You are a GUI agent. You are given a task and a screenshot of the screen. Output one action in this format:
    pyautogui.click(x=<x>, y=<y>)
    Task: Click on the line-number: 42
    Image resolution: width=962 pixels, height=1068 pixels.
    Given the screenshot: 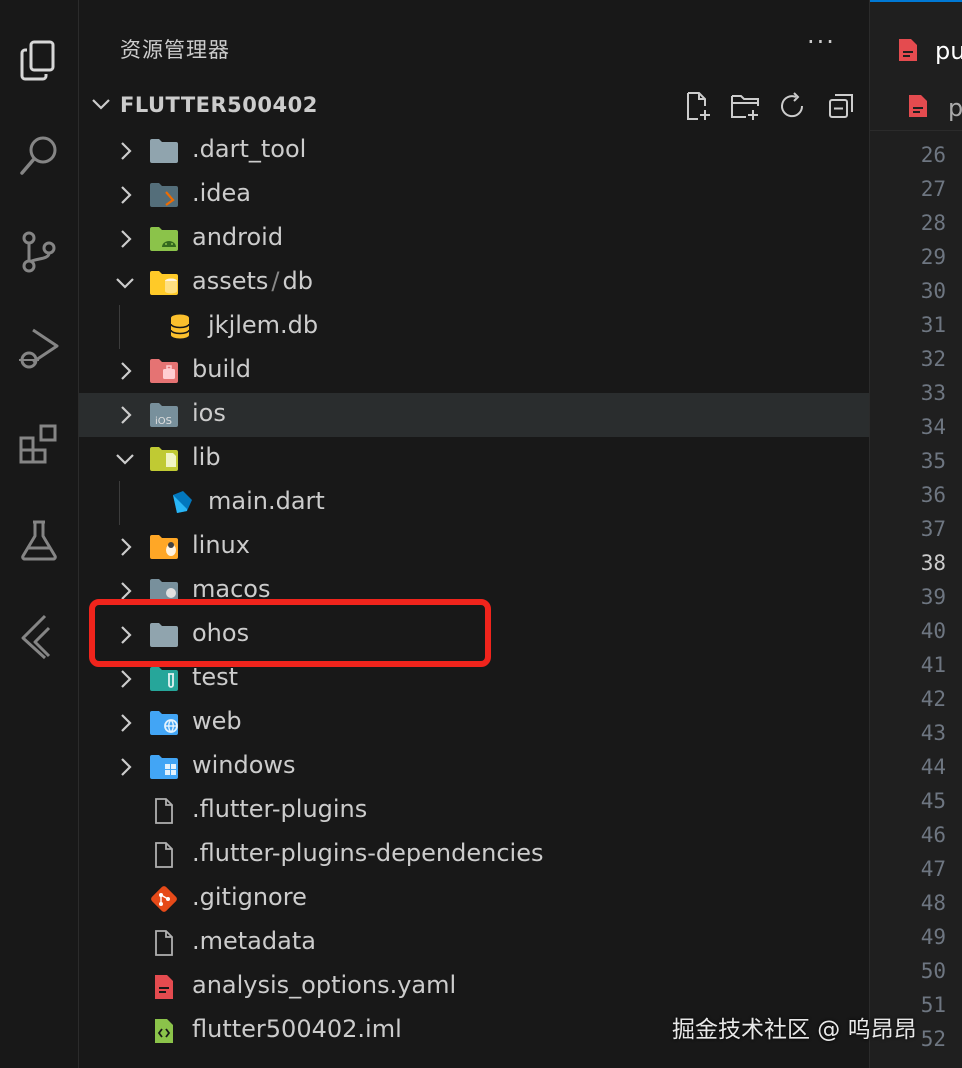 What is the action you would take?
    pyautogui.click(x=933, y=699)
    